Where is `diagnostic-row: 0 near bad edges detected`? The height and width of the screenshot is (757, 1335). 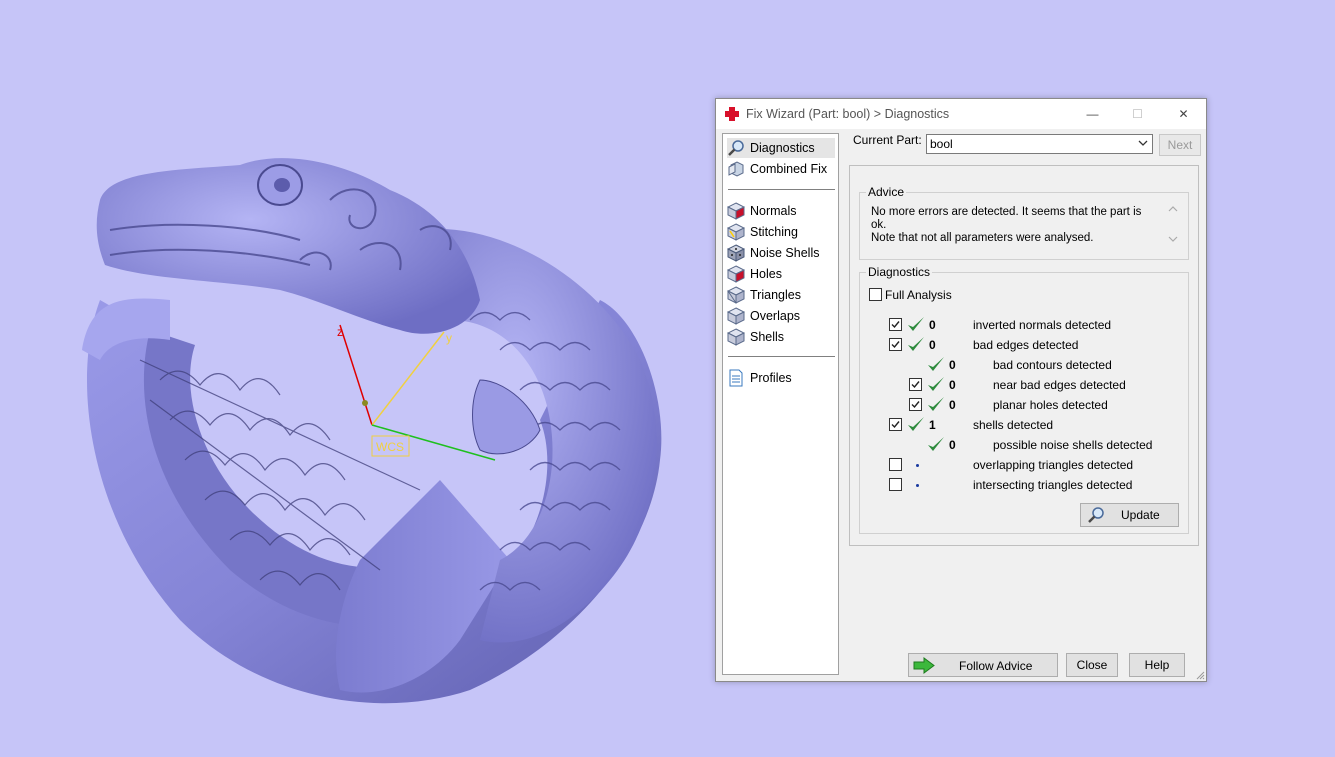 diagnostic-row: 0 near bad edges detected is located at coordinates (1020, 386).